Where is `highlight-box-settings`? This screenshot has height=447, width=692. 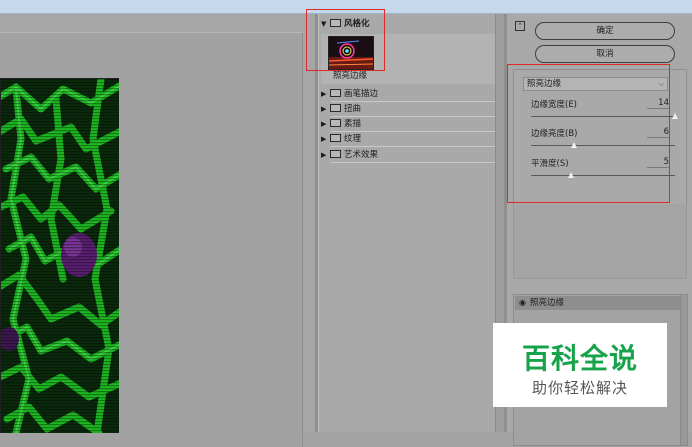
highlight-box-settings is located at coordinates (588, 133).